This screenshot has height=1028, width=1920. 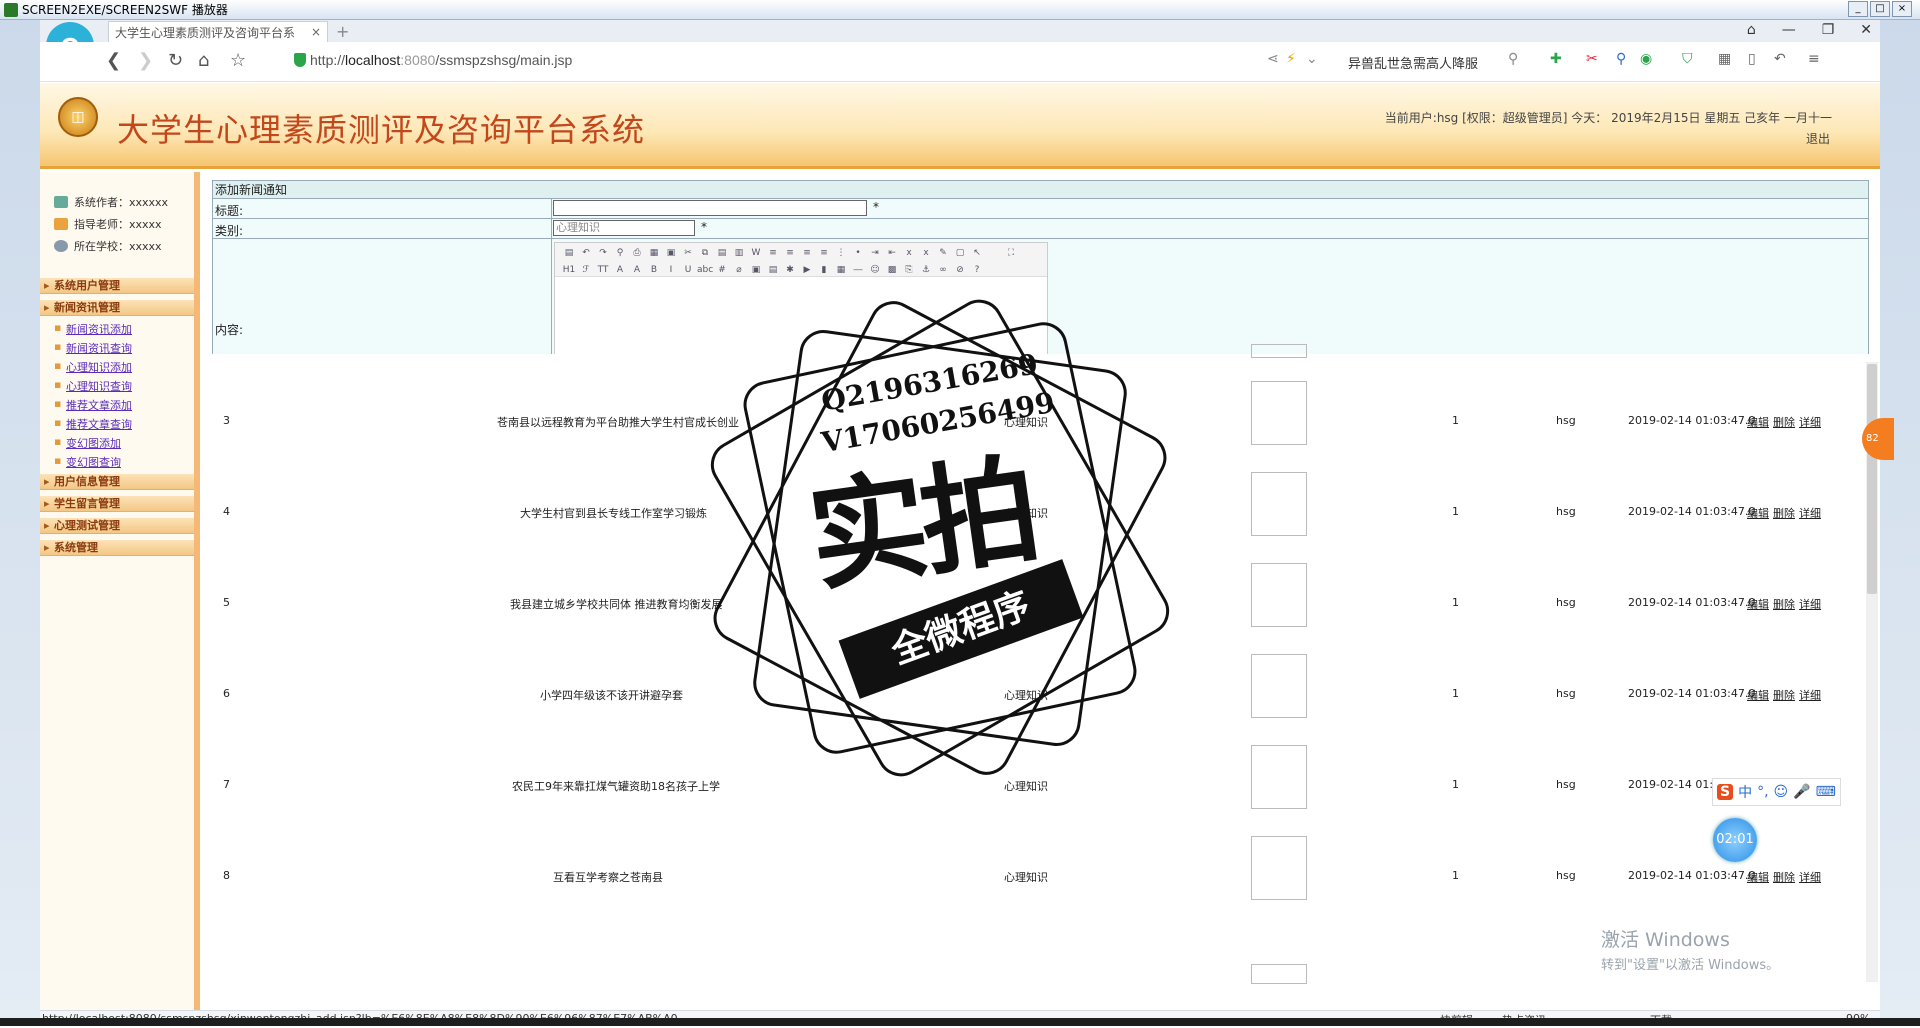 I want to click on submenu-article-add: 推荐文章添加, so click(x=93, y=405).